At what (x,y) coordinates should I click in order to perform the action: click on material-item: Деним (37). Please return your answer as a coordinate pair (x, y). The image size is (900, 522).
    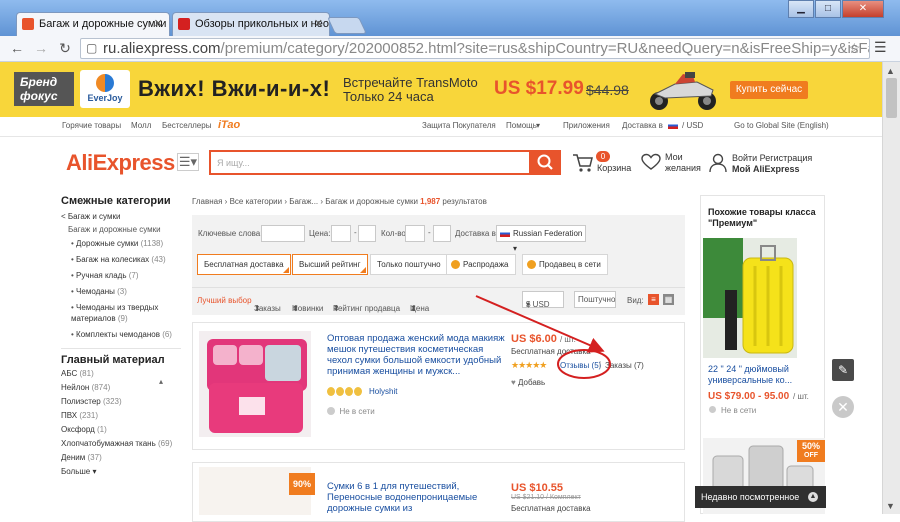
    Looking at the image, I should click on (121, 457).